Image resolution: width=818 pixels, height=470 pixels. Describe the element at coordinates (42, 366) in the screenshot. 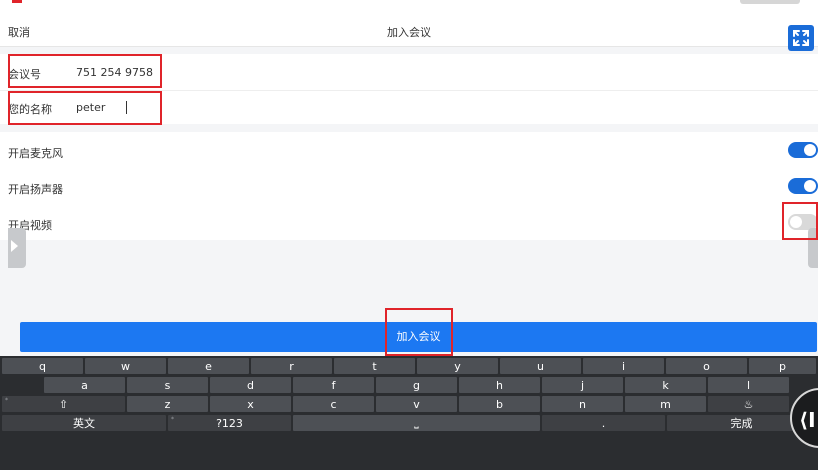

I see `key-q: q` at that location.